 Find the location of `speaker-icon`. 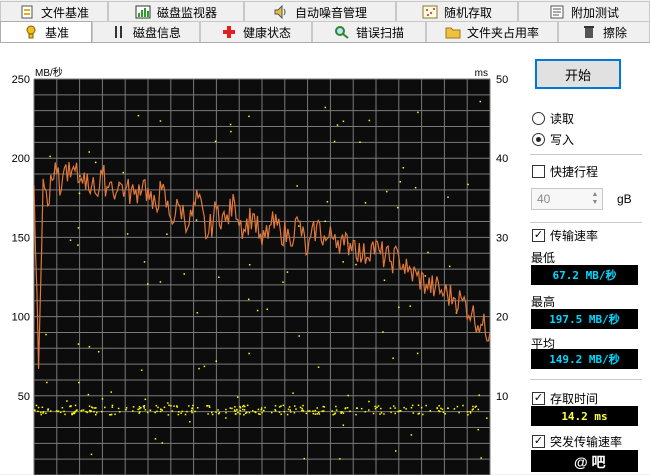

speaker-icon is located at coordinates (281, 12).